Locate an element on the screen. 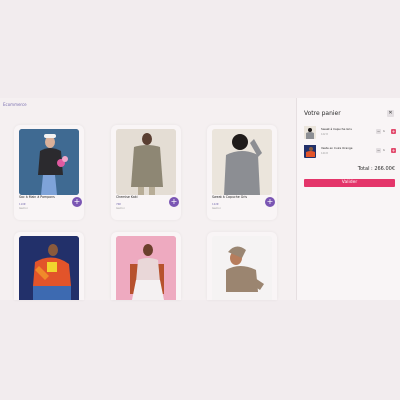 The width and height of the screenshot is (400, 400). product-name: Chemise Kaki is located at coordinates (127, 197).